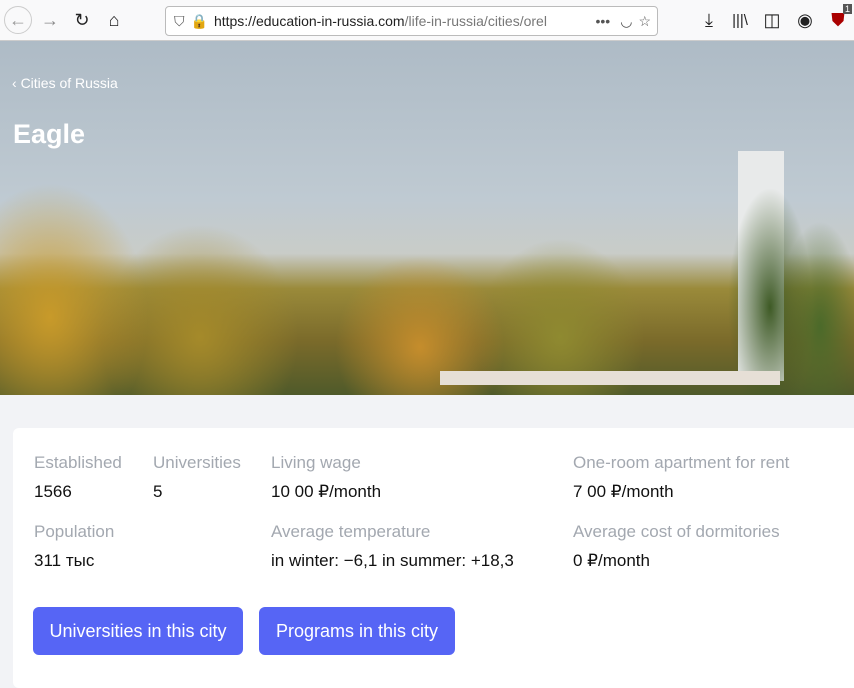 Image resolution: width=854 pixels, height=688 pixels. What do you see at coordinates (676, 531) in the screenshot?
I see `fact-label: Average cost of dormitories` at bounding box center [676, 531].